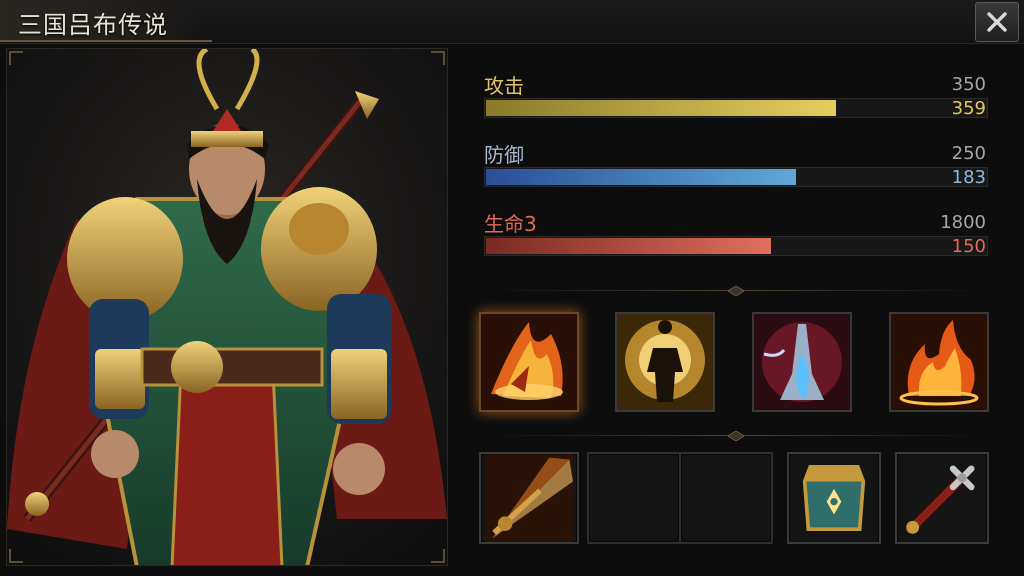 This screenshot has height=576, width=1024. I want to click on flame-burst-icon, so click(939, 362).